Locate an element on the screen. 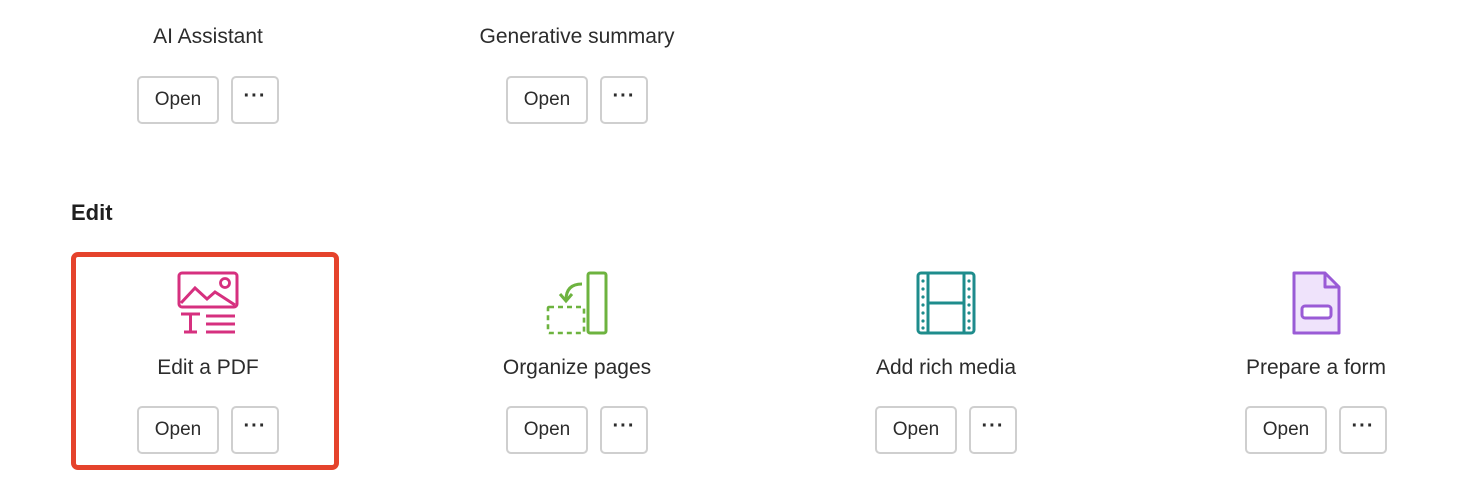 This screenshot has height=489, width=1464. tool-label: Generative summary is located at coordinates (577, 36).